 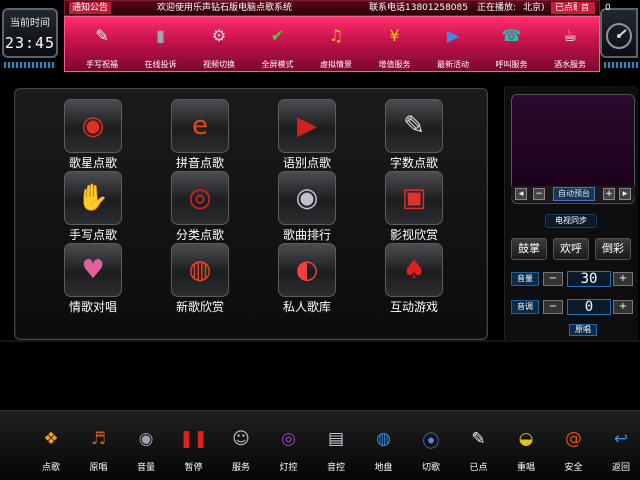 What do you see at coordinates (51, 451) in the screenshot?
I see `dock-item-0: ❖ 点歌` at bounding box center [51, 451].